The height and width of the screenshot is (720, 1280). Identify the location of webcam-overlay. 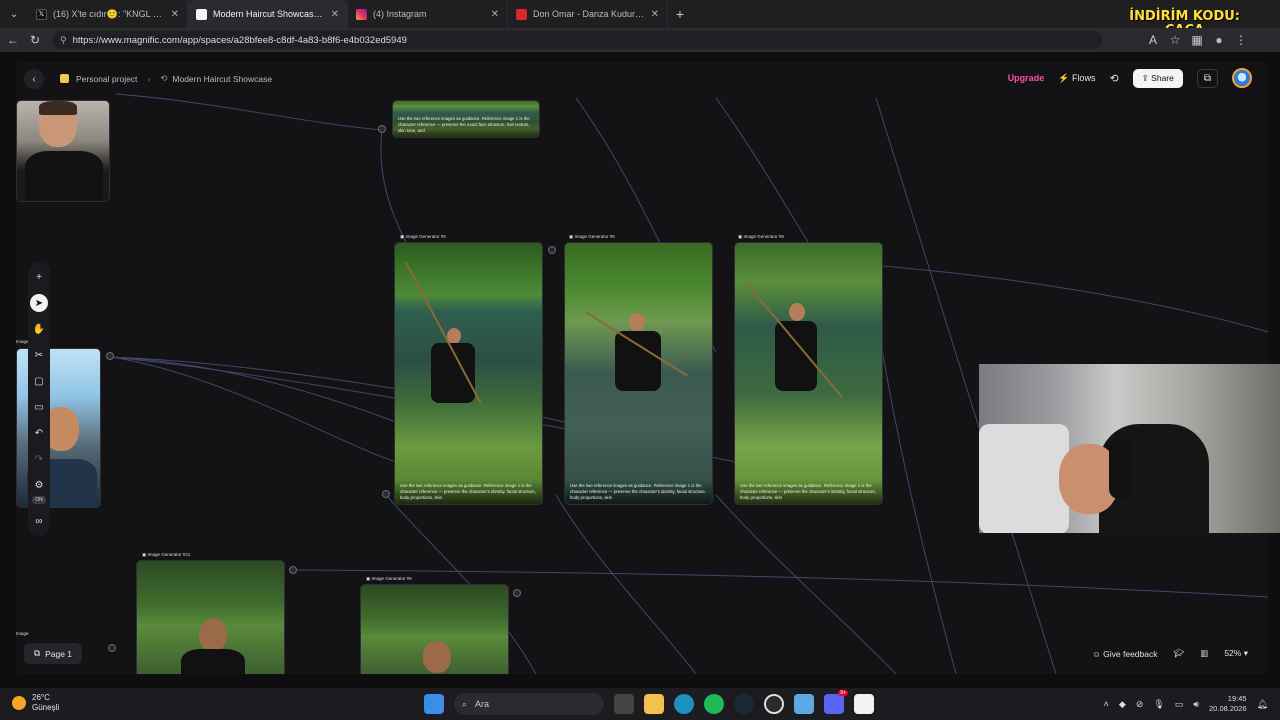
(1129, 448).